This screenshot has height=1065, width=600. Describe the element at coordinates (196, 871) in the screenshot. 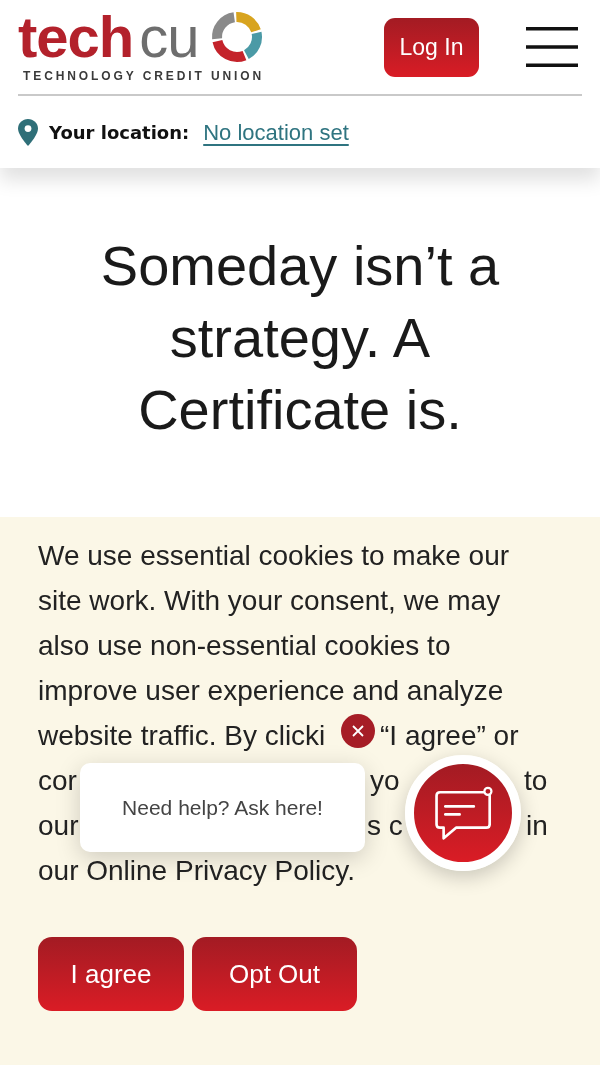

I see `privacy-policy-text: our Online Privacy Policy.` at that location.